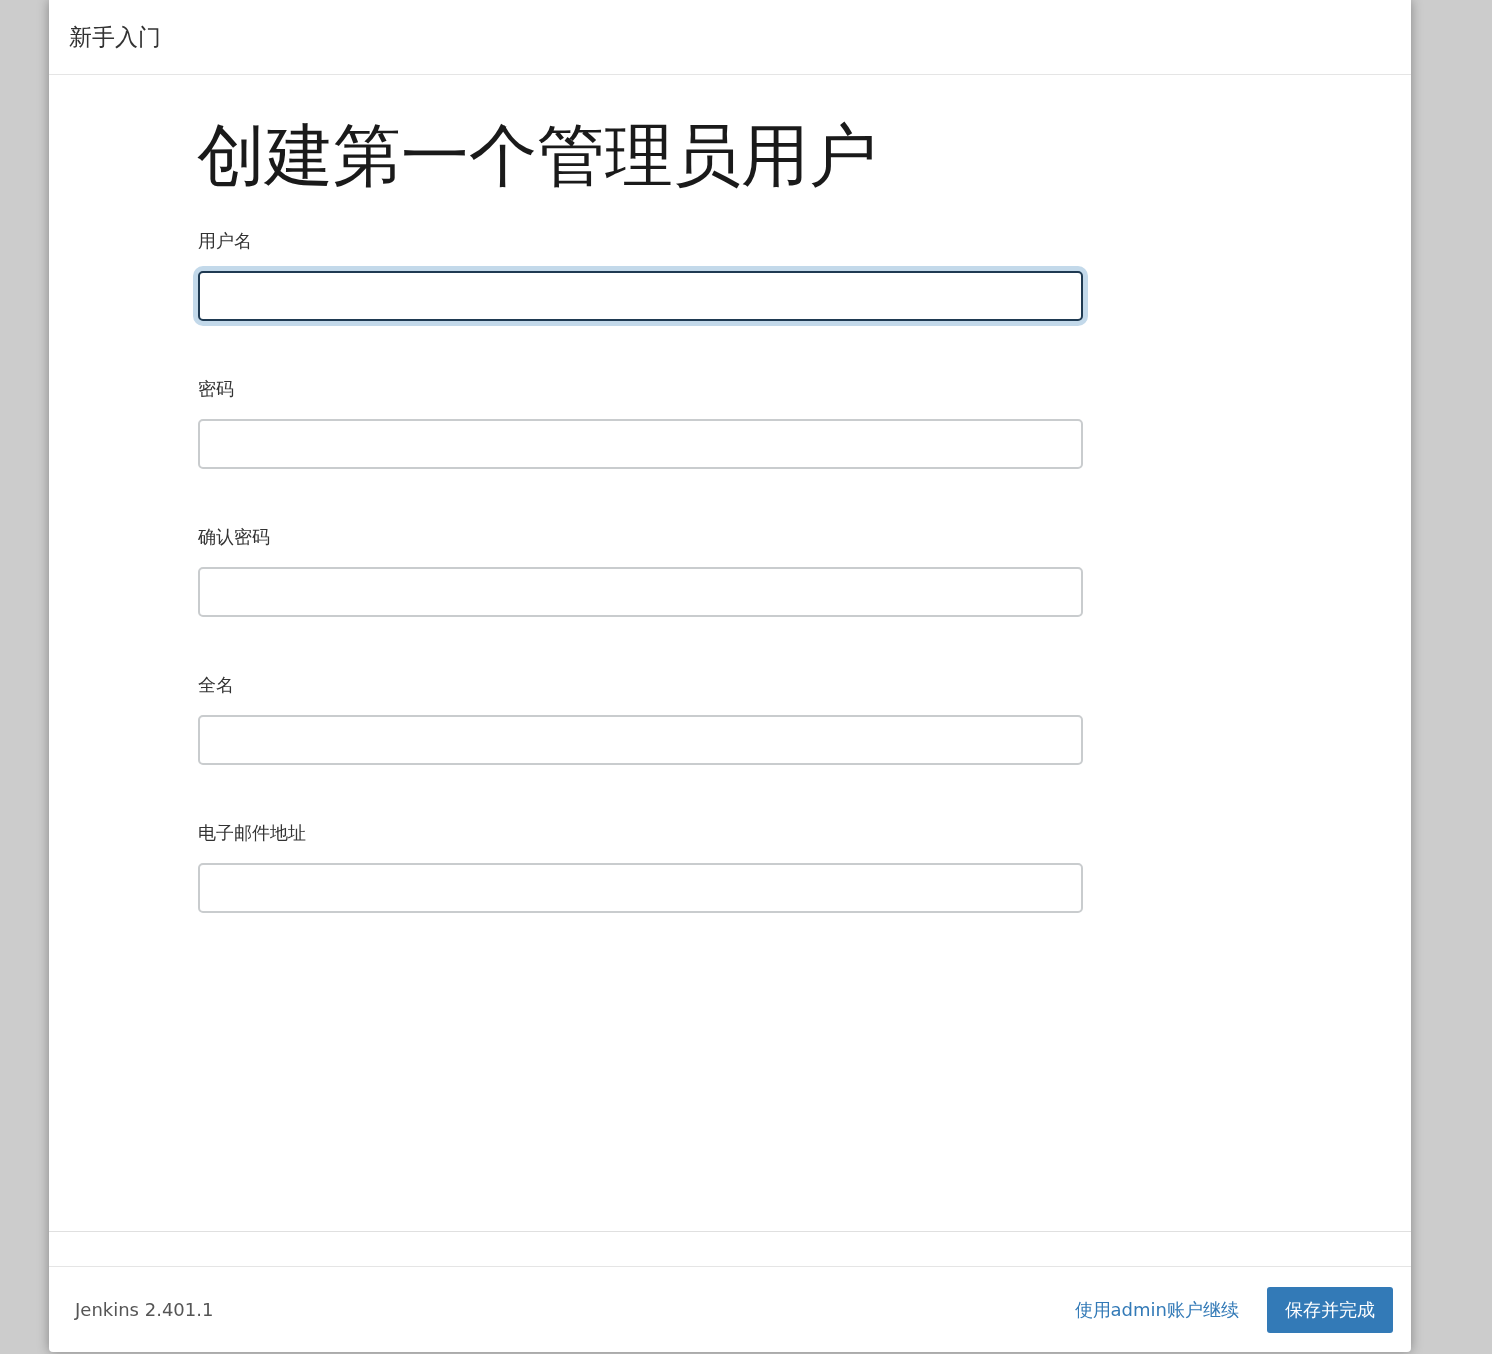 The image size is (1492, 1354). Describe the element at coordinates (234, 536) in the screenshot. I see `field-label: 确认密码` at that location.